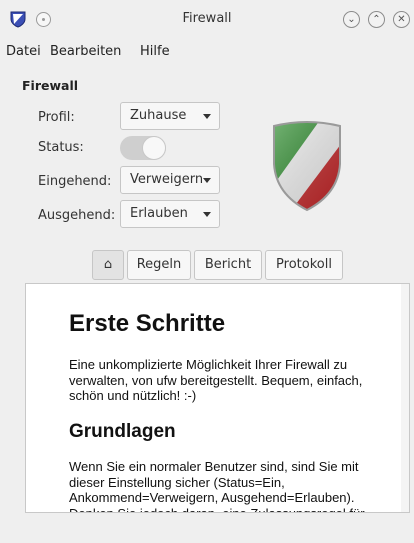 Image resolution: width=414 pixels, height=543 pixels. I want to click on status-toggle, so click(143, 148).